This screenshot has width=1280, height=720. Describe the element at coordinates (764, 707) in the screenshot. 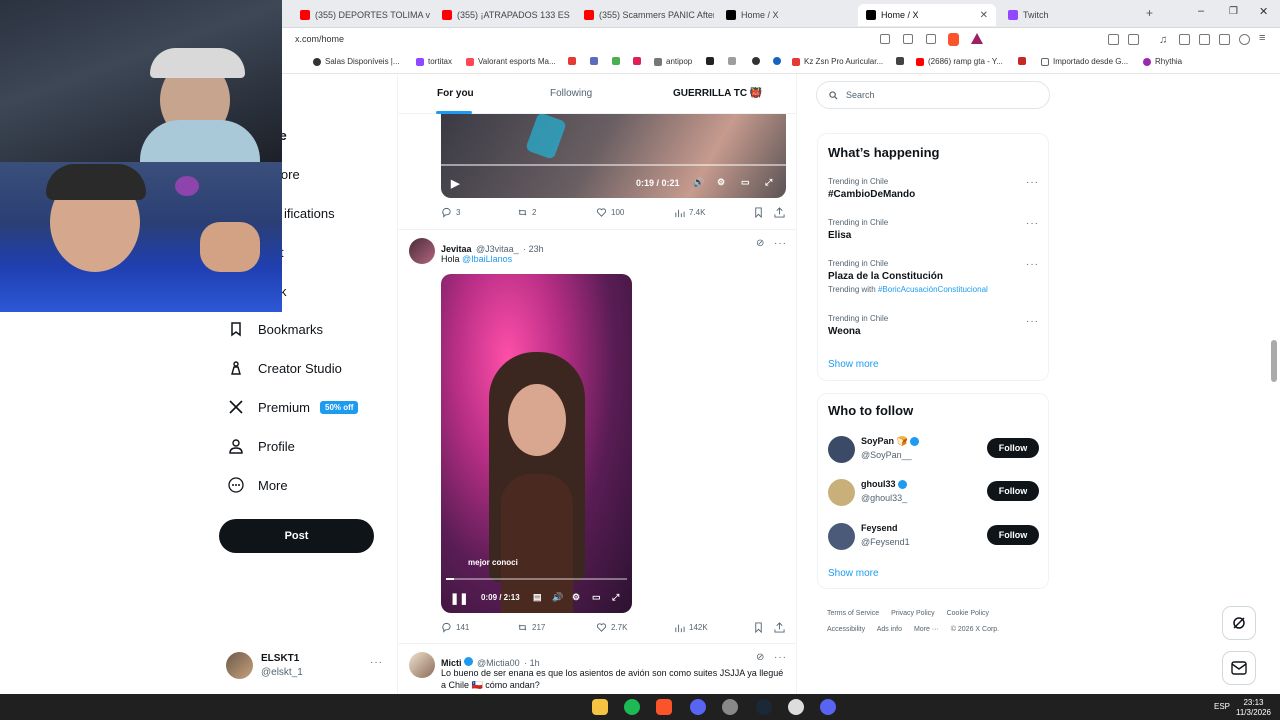

I see `steam-icon` at that location.